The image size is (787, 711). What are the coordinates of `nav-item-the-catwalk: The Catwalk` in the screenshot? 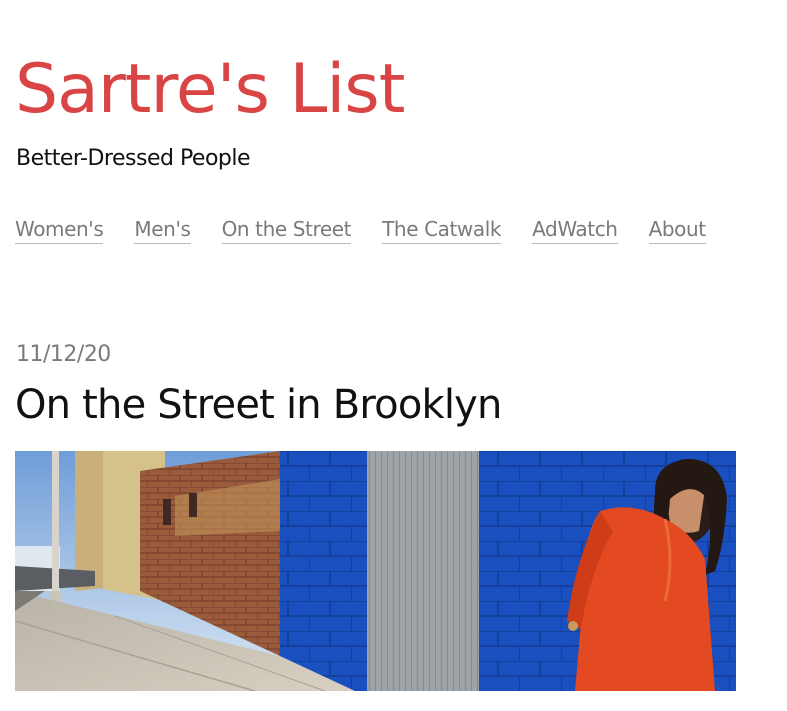 It's located at (441, 230).